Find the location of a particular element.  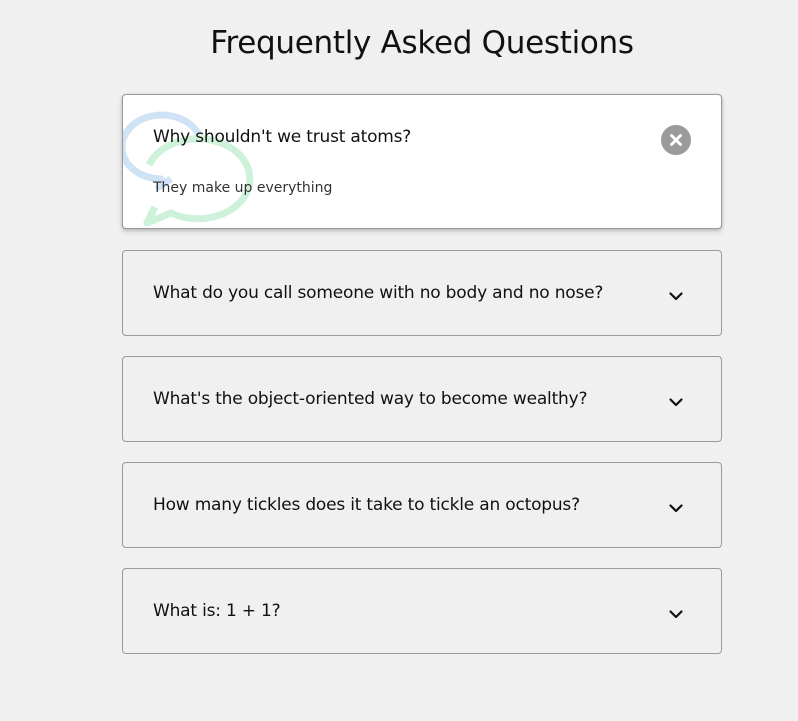

faq-answer: They make up everything is located at coordinates (243, 188).